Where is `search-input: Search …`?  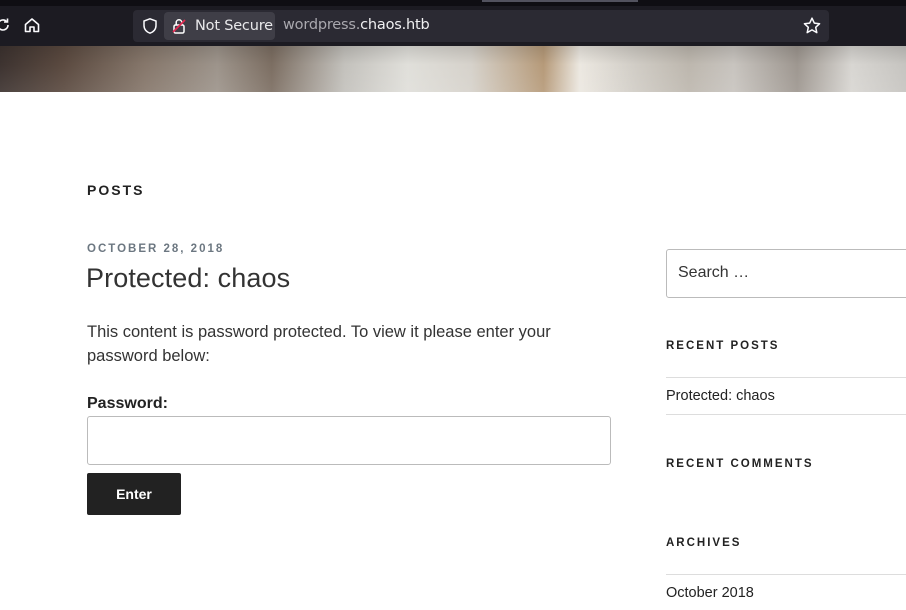 search-input: Search … is located at coordinates (786, 273).